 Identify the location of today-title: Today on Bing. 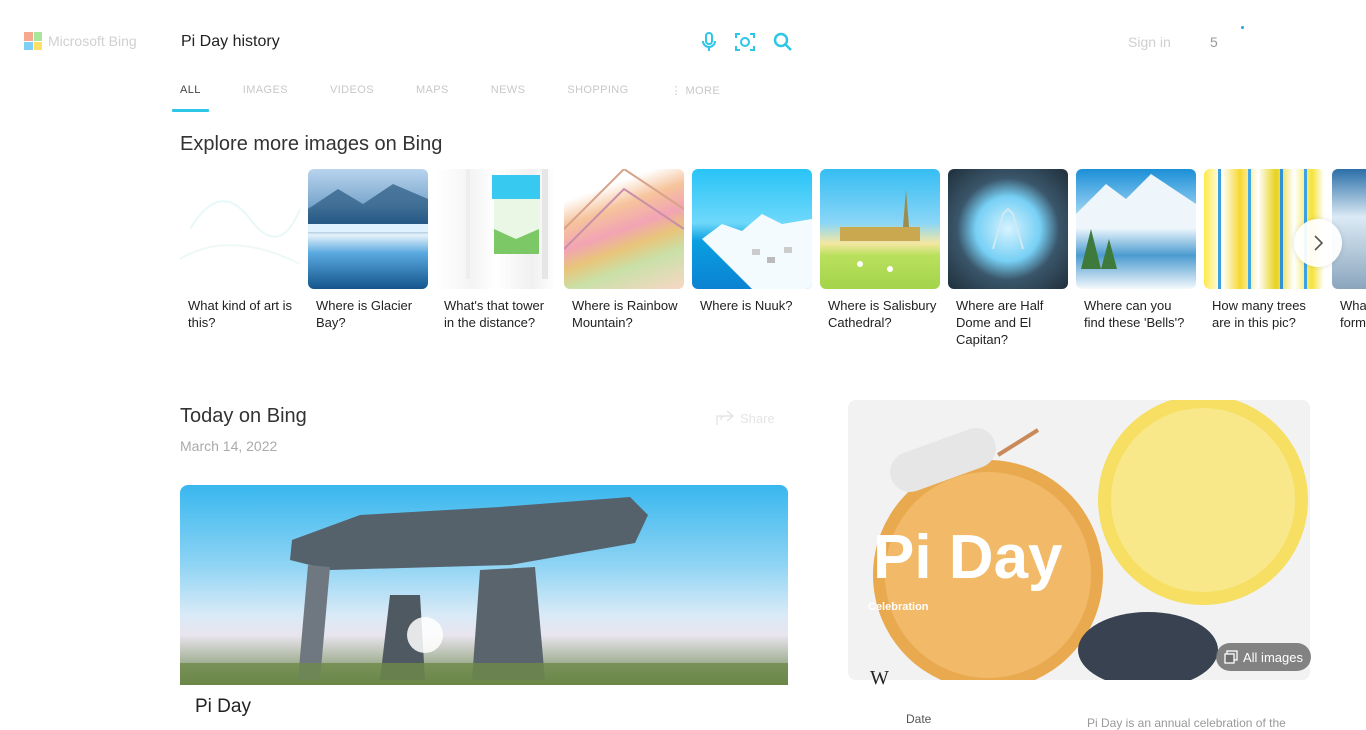
(243, 416).